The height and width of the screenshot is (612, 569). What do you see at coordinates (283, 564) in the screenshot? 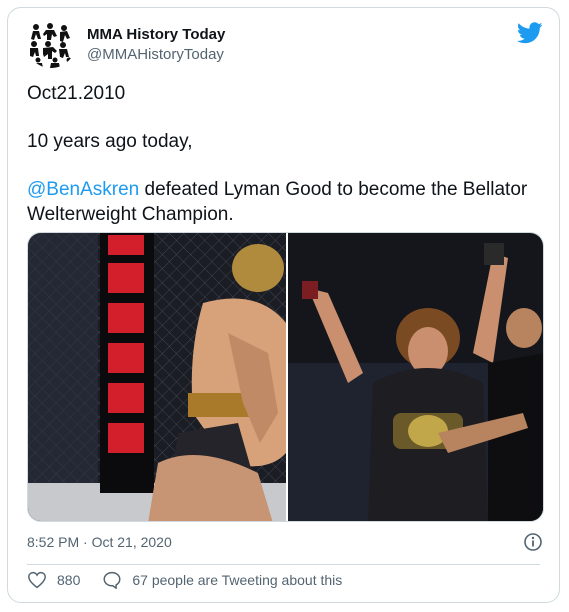
I see `divider` at bounding box center [283, 564].